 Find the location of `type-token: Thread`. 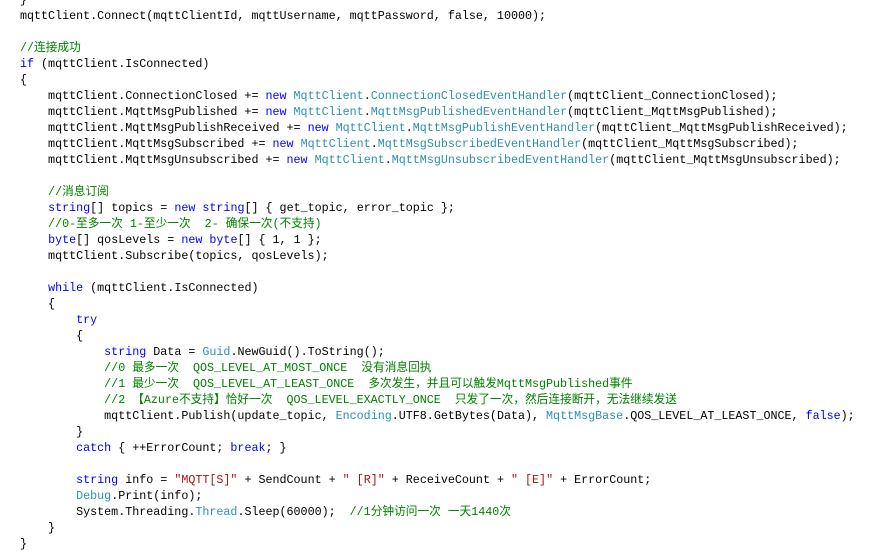

type-token: Thread is located at coordinates (216, 512).